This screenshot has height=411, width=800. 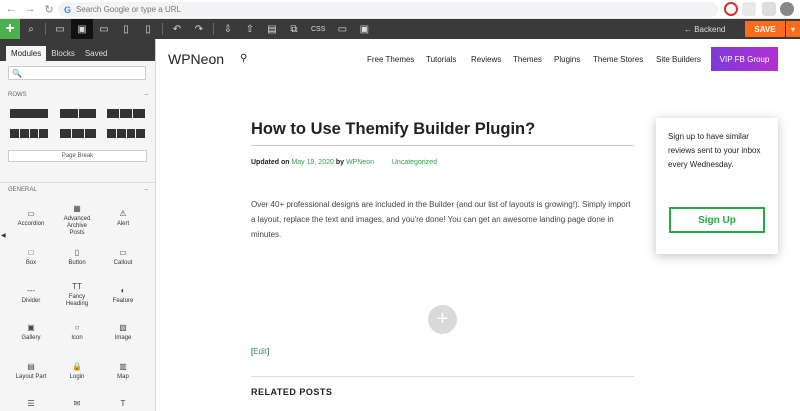 I want to click on save-menu-chevron-icon: ▾, so click(x=793, y=29).